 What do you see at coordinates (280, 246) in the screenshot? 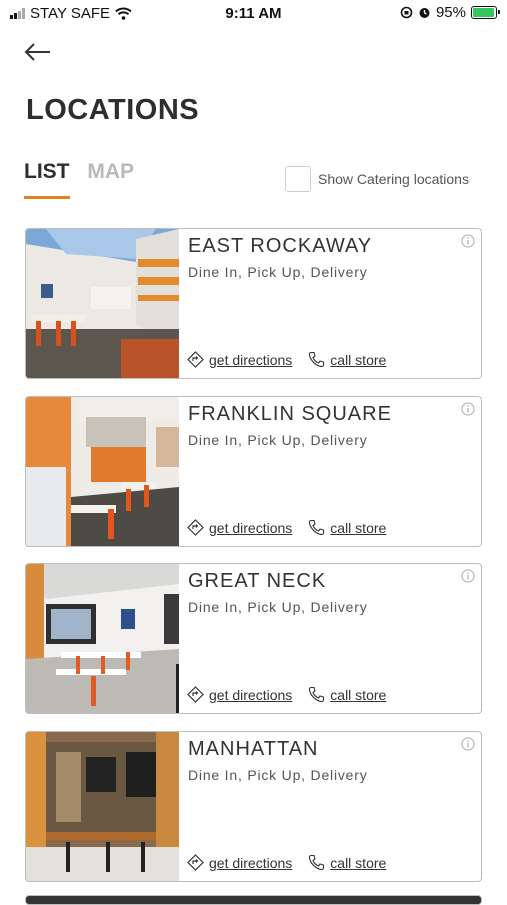
I see `location-name: EAST ROCKAWAY` at bounding box center [280, 246].